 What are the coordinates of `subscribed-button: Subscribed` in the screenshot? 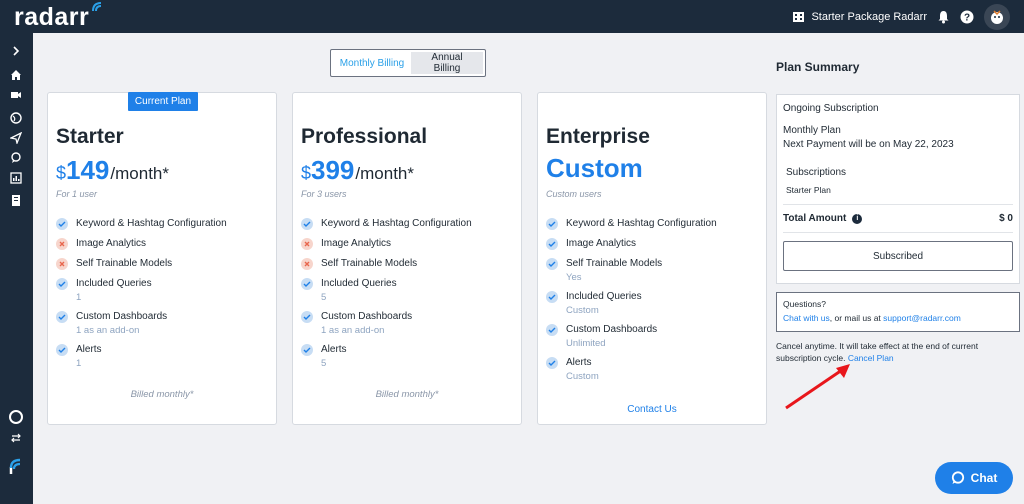 It's located at (898, 256).